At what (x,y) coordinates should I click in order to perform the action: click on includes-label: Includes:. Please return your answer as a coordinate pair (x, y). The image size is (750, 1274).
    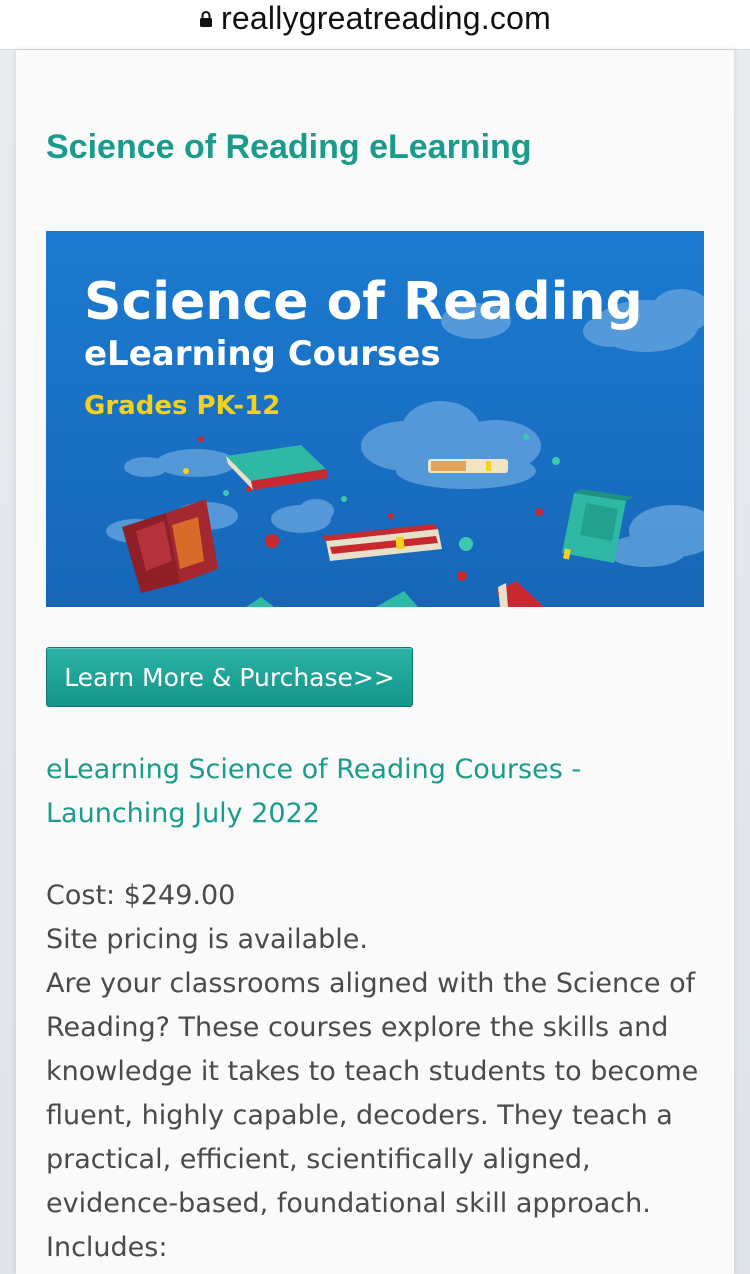
    Looking at the image, I should click on (107, 1247).